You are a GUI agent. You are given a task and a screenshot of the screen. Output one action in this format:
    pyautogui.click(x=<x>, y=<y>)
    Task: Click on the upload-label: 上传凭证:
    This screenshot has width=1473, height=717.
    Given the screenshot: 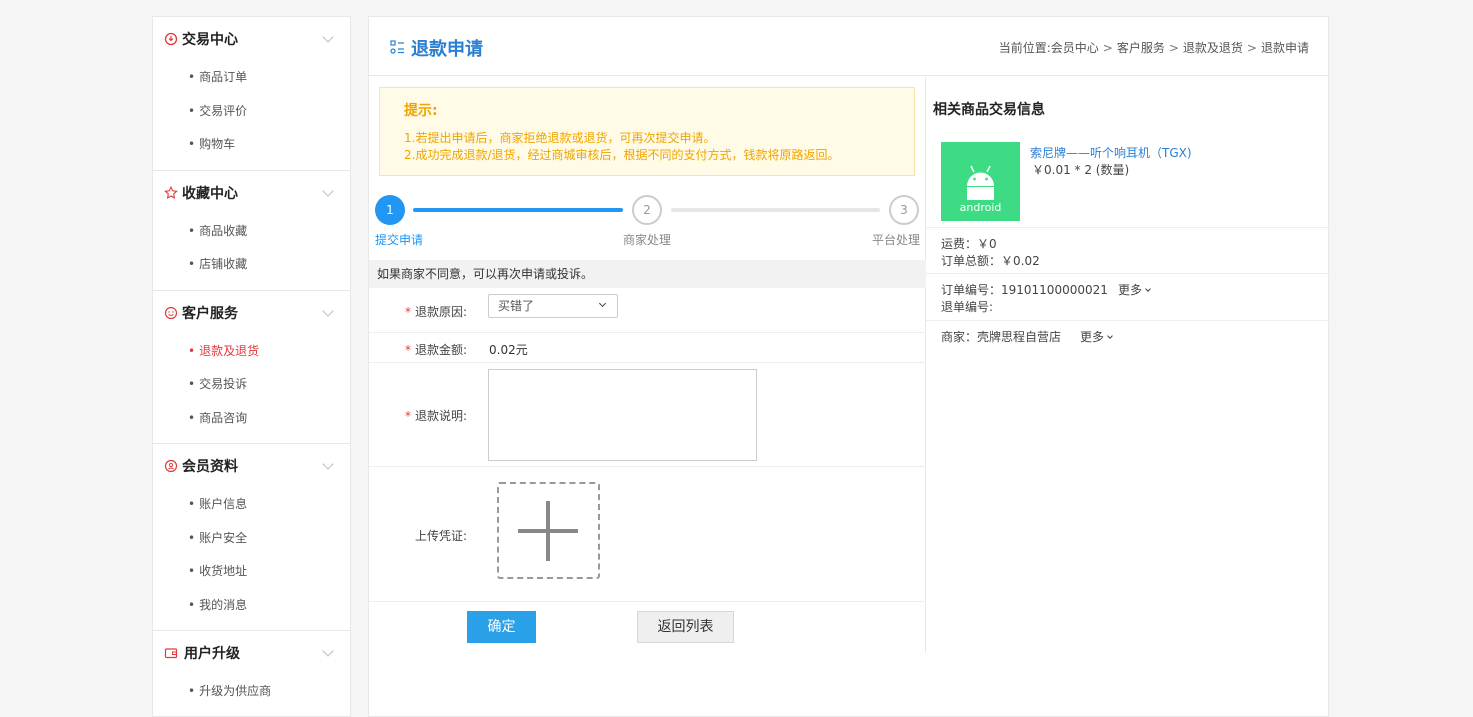 What is the action you would take?
    pyautogui.click(x=440, y=536)
    